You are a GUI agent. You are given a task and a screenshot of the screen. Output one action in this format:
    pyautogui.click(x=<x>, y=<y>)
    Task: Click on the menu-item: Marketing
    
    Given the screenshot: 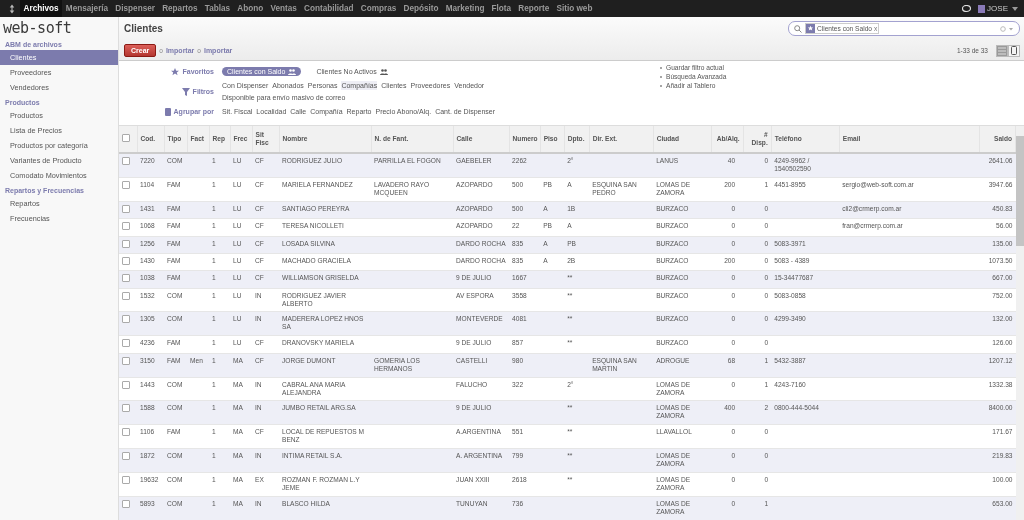 What is the action you would take?
    pyautogui.click(x=465, y=8)
    